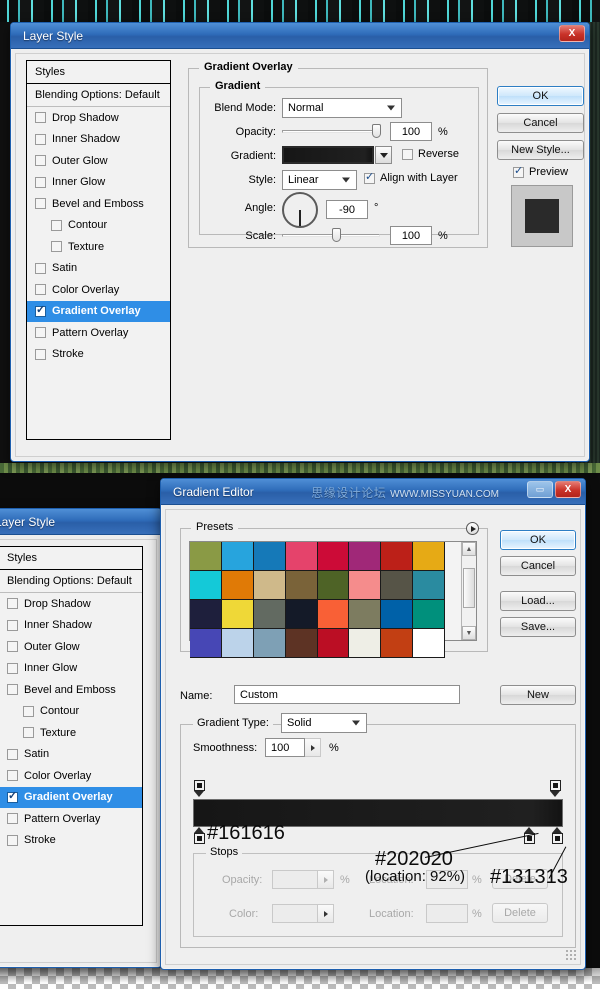 The height and width of the screenshot is (989, 600). Describe the element at coordinates (555, 788) in the screenshot. I see `opacity-stop-right` at that location.